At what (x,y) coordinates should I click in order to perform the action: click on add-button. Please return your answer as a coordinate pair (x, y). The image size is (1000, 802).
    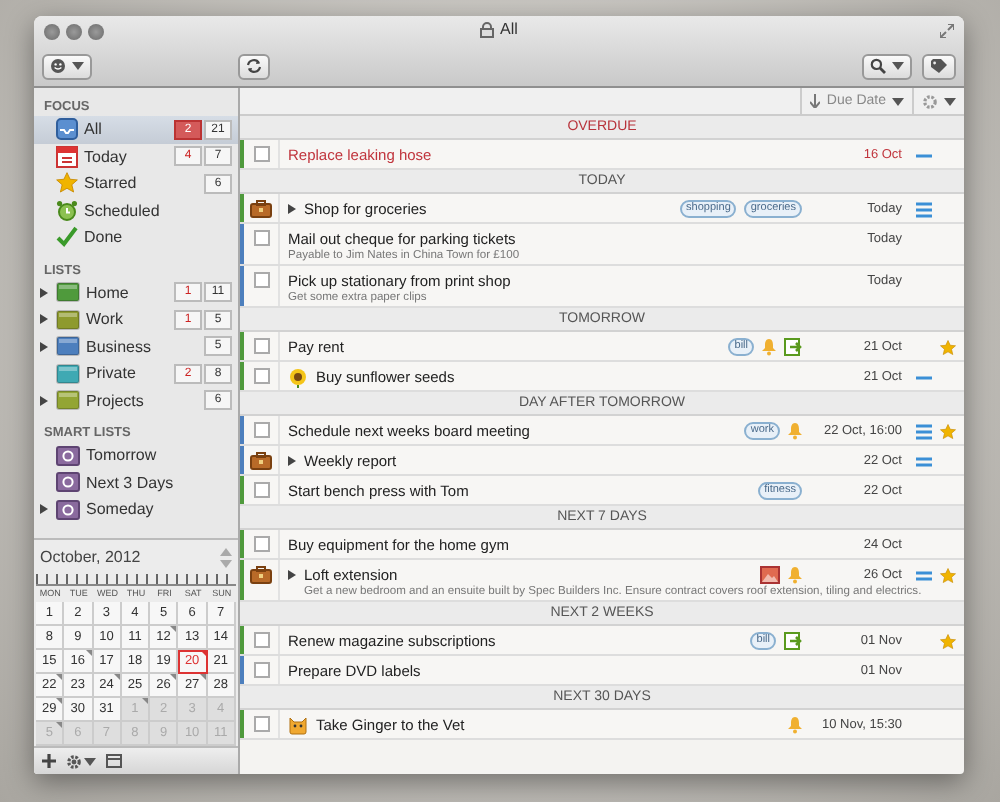
    Looking at the image, I should click on (49, 761).